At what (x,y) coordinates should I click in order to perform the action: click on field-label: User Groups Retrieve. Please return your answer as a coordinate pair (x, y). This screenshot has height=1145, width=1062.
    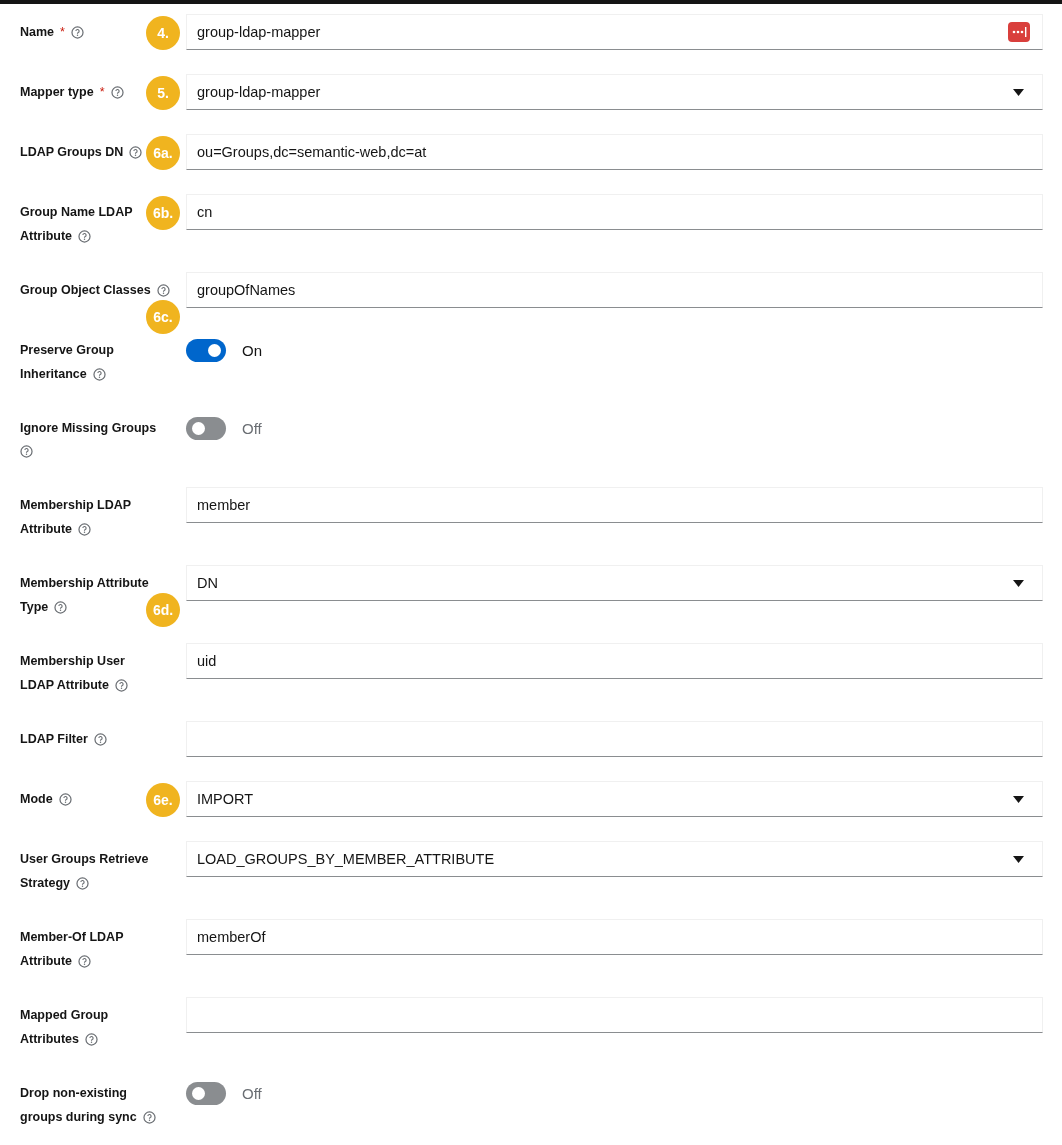
    Looking at the image, I should click on (84, 859).